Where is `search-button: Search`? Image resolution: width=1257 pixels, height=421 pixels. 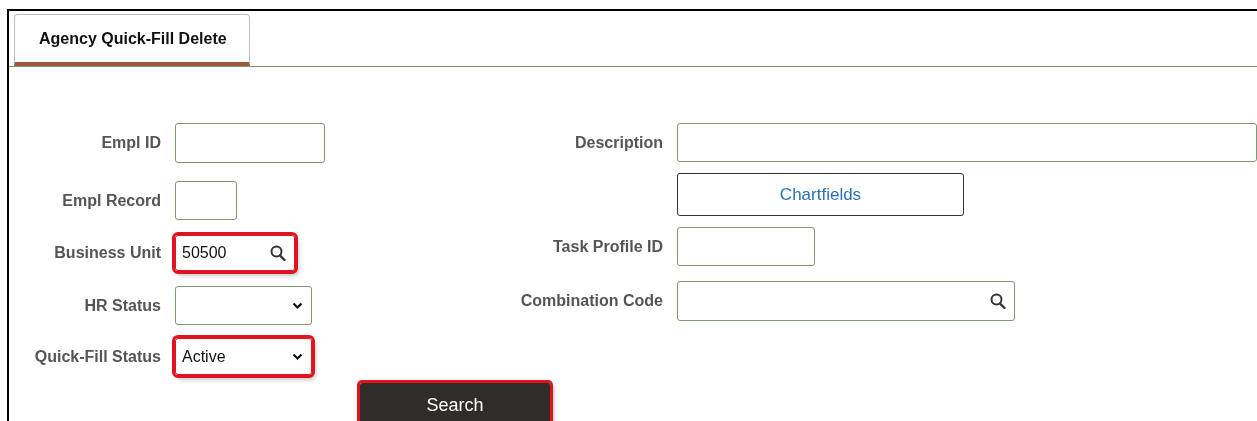
search-button: Search is located at coordinates (455, 402).